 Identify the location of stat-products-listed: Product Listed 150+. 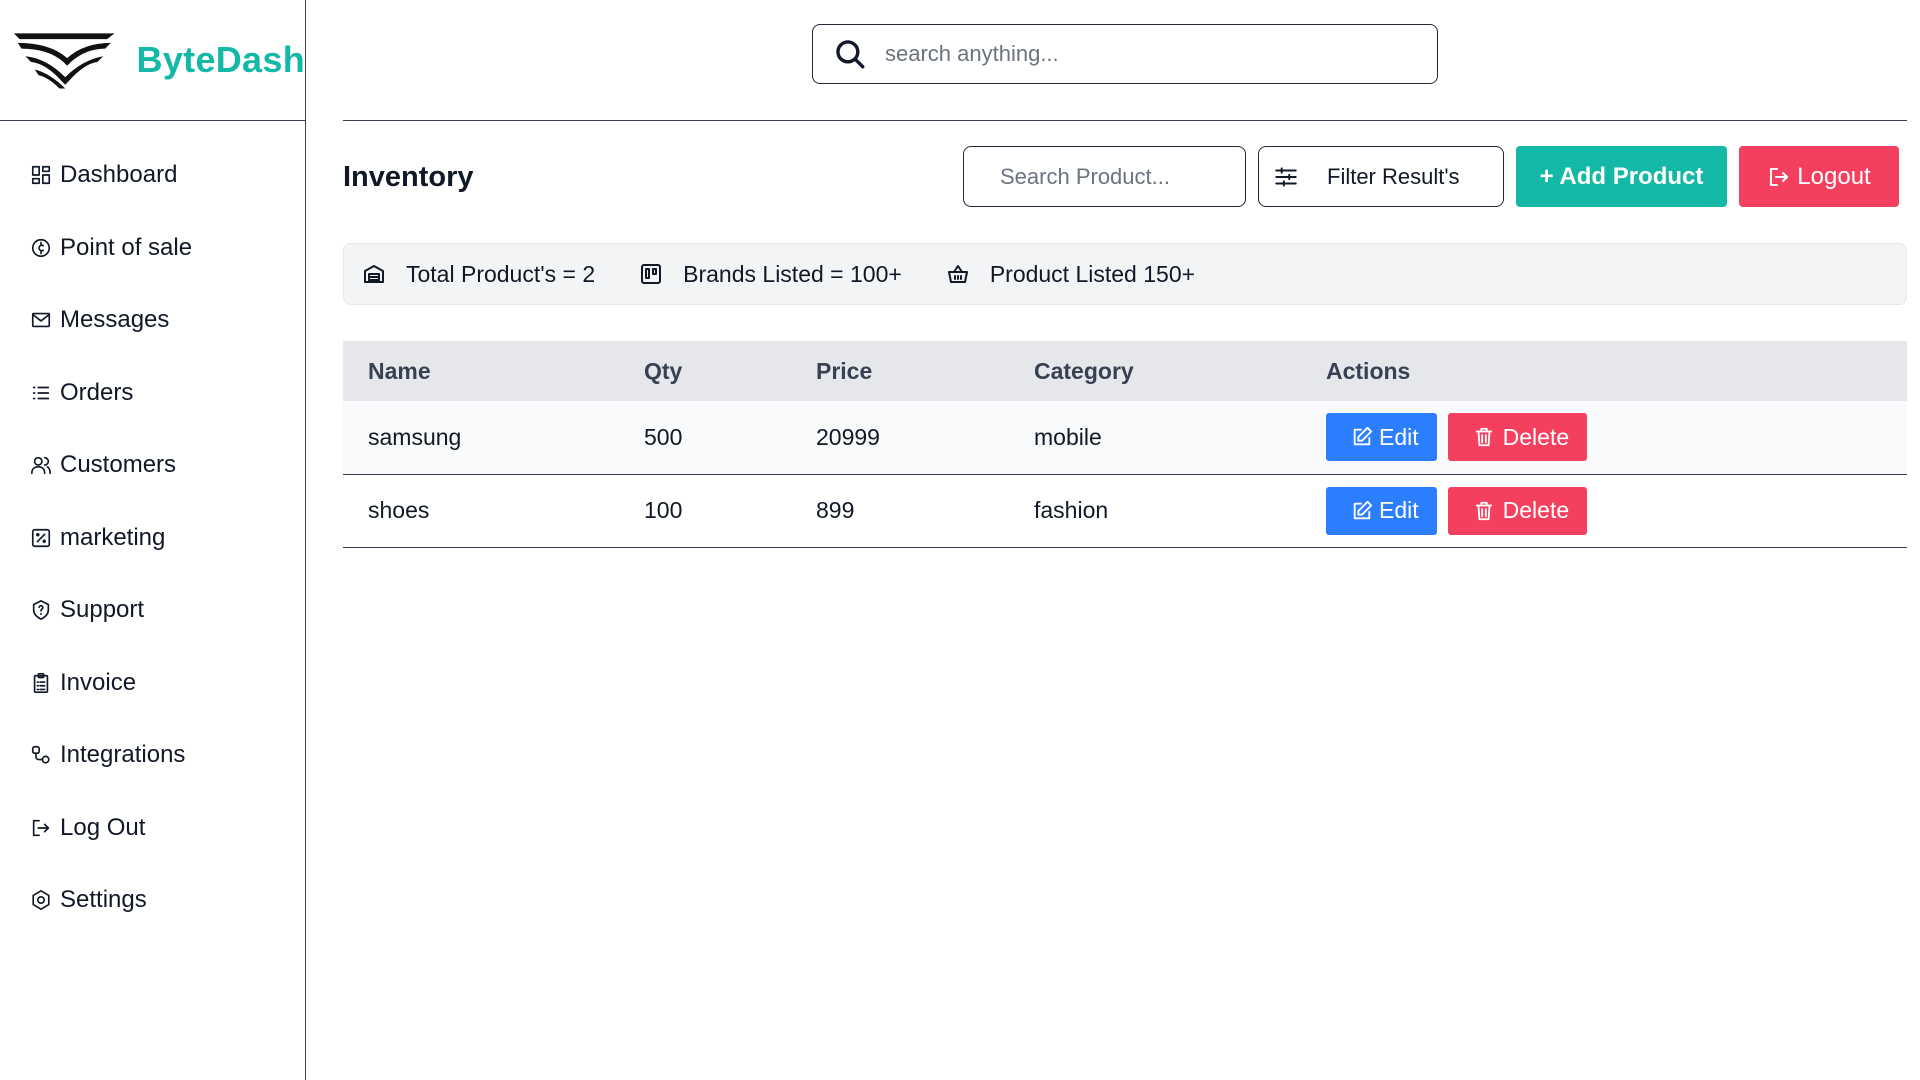
(1070, 274).